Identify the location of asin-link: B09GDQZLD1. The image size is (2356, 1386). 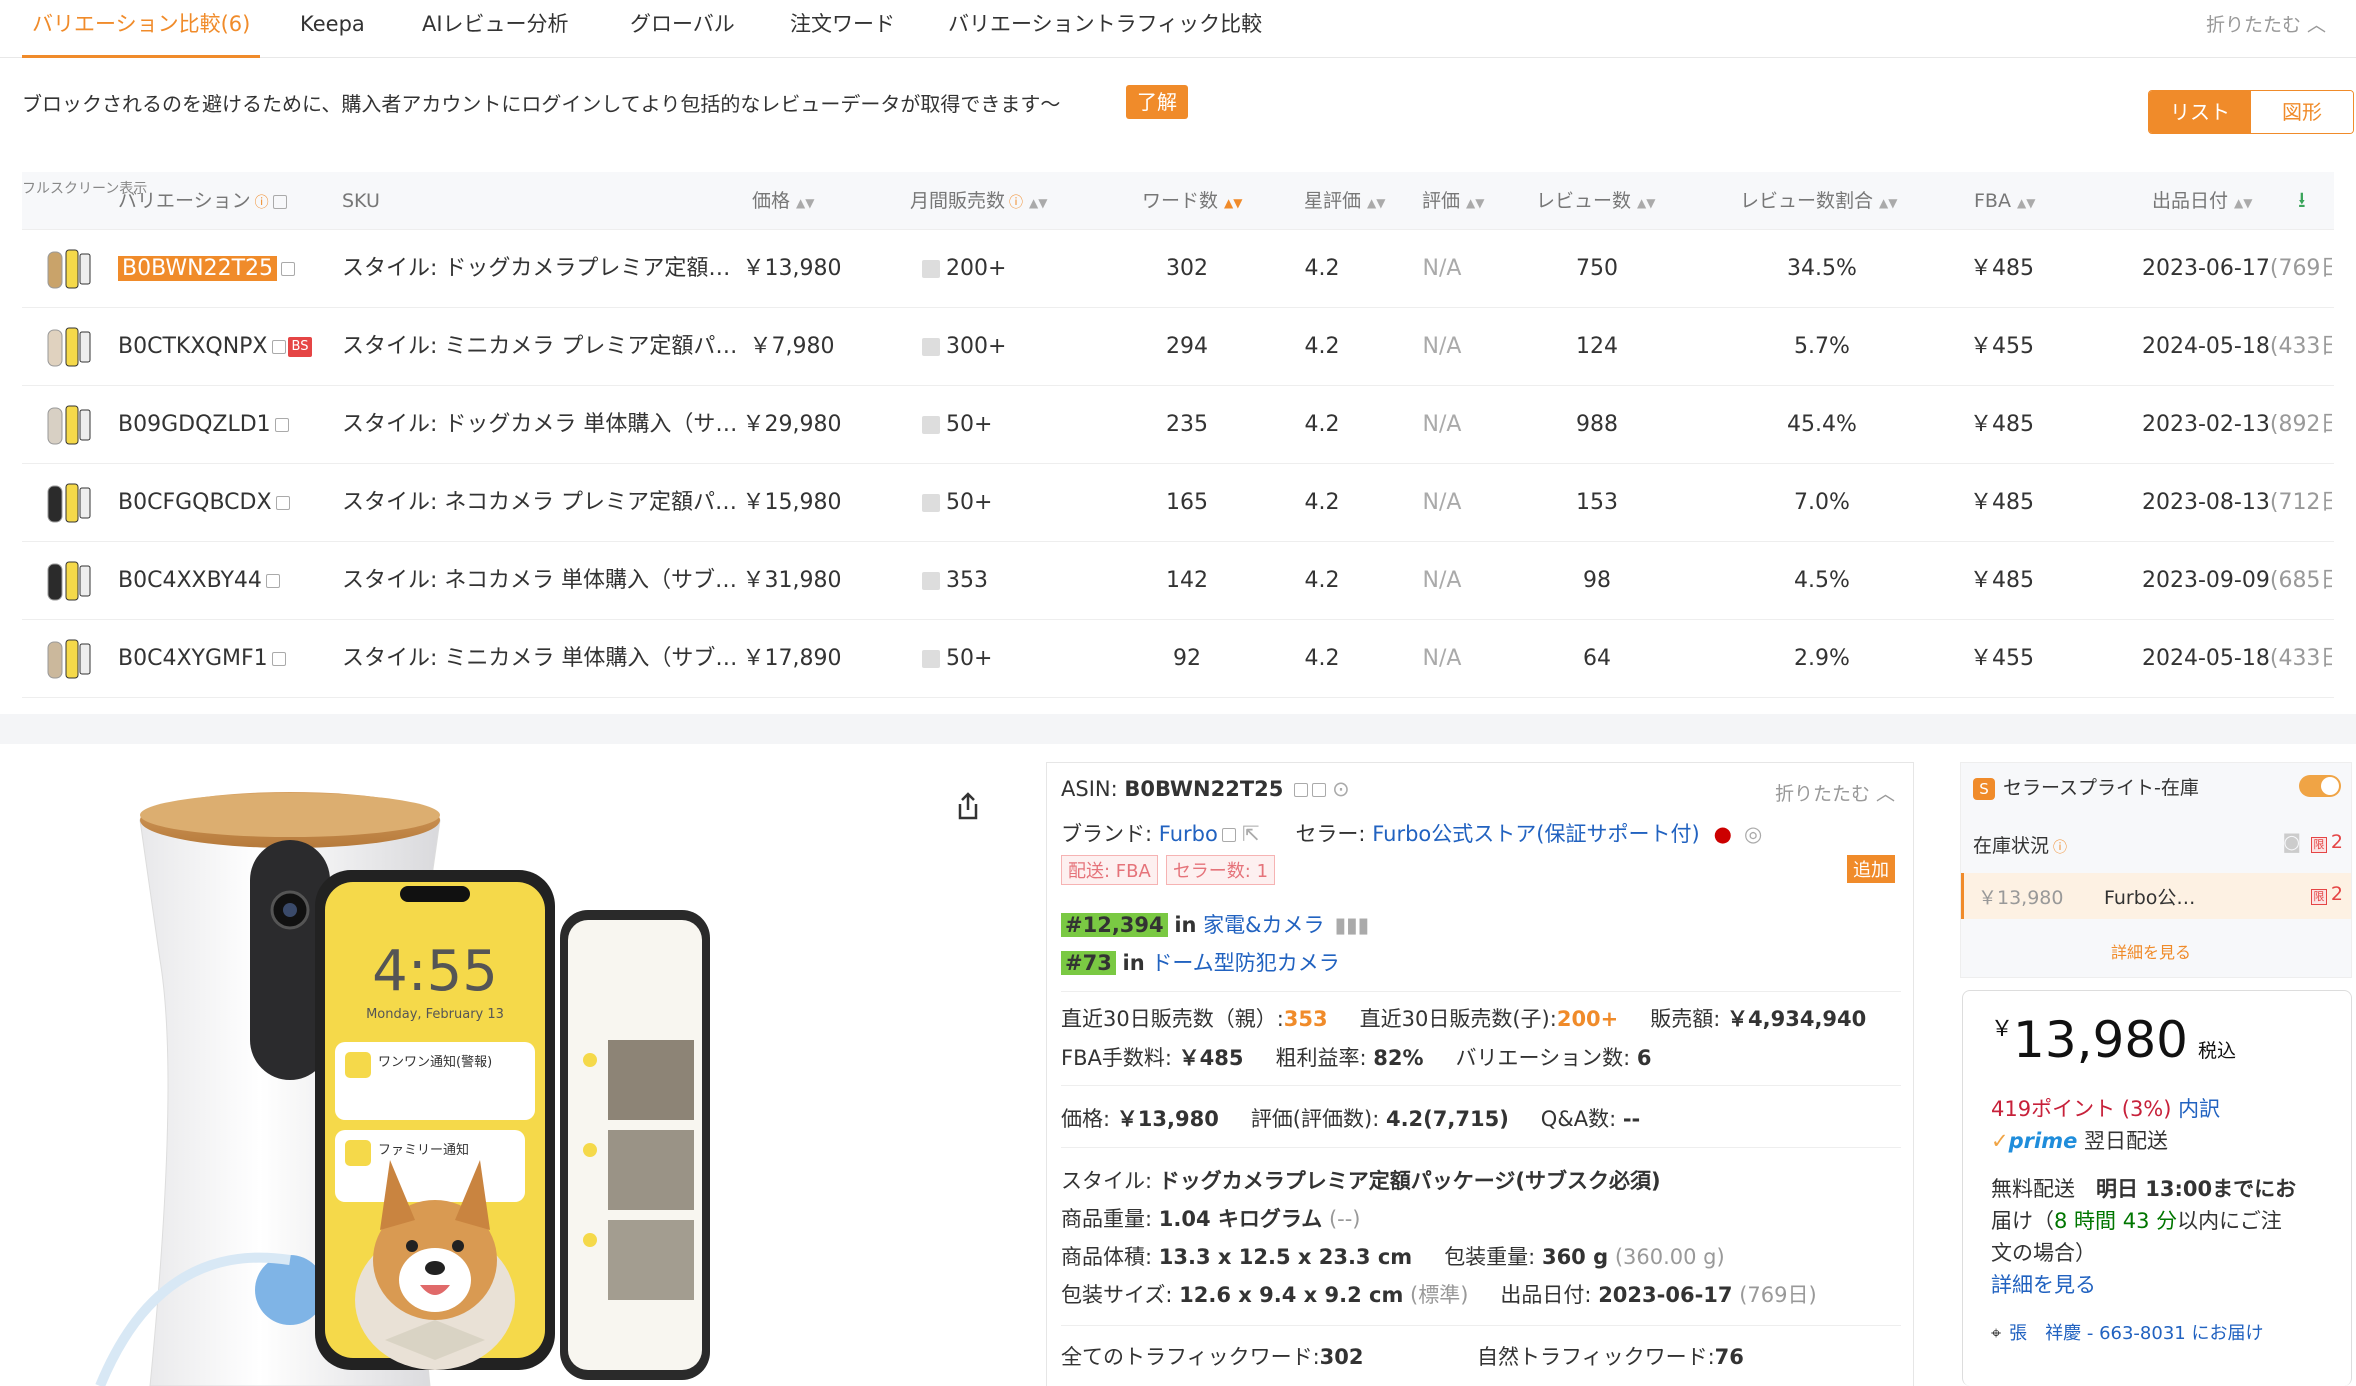
(194, 424).